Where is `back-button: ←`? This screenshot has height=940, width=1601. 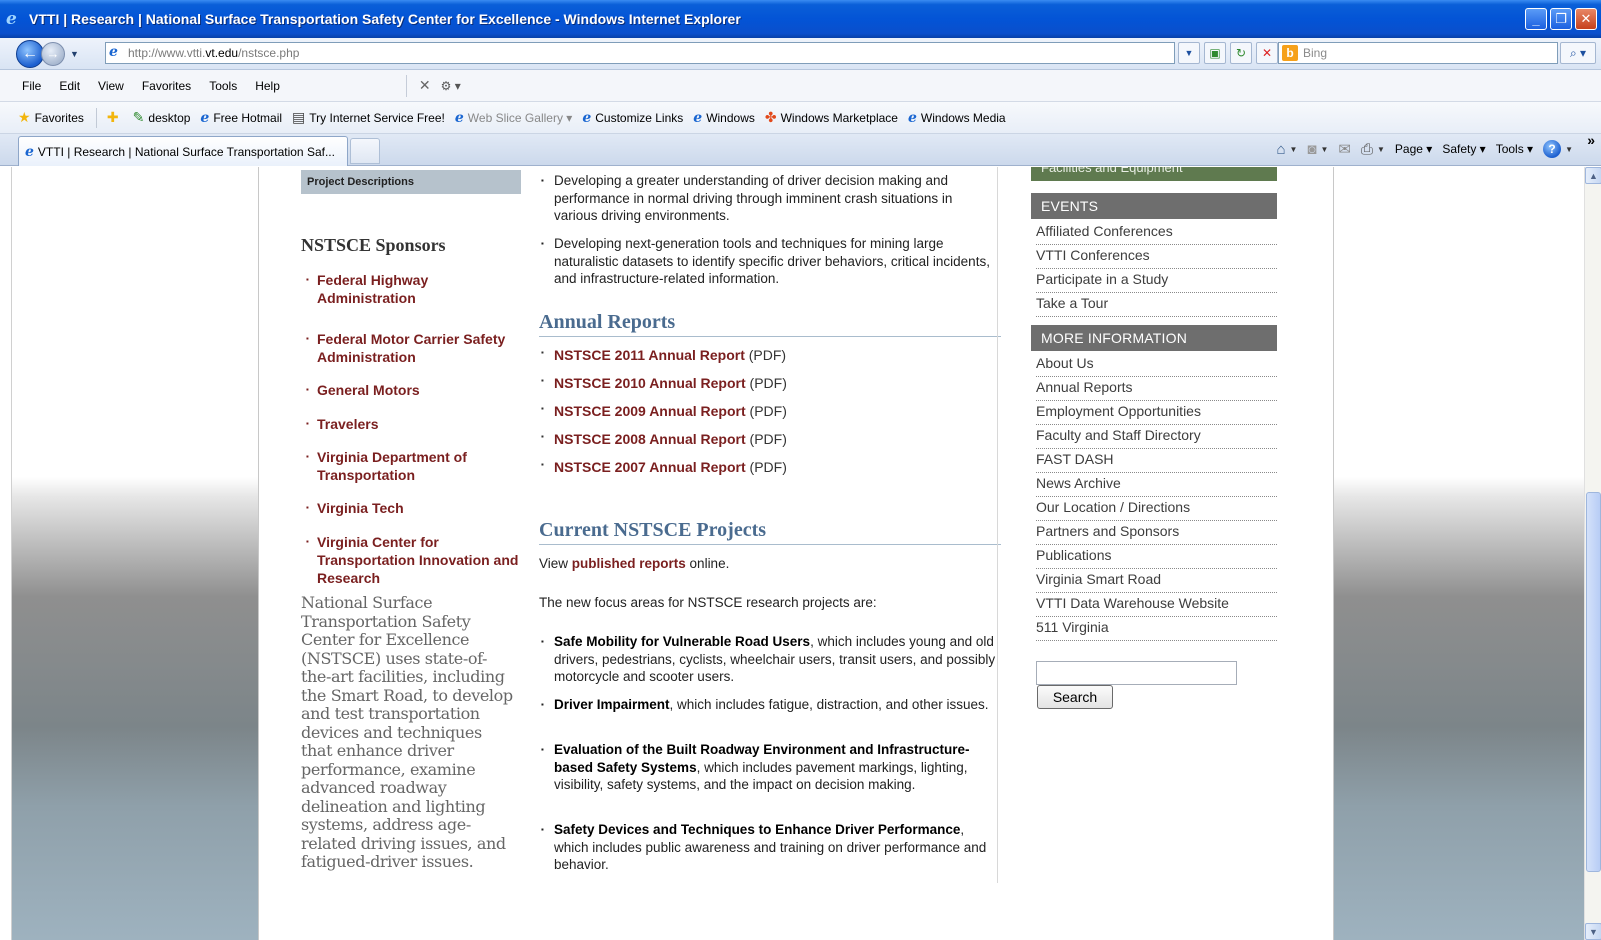 back-button: ← is located at coordinates (30, 53).